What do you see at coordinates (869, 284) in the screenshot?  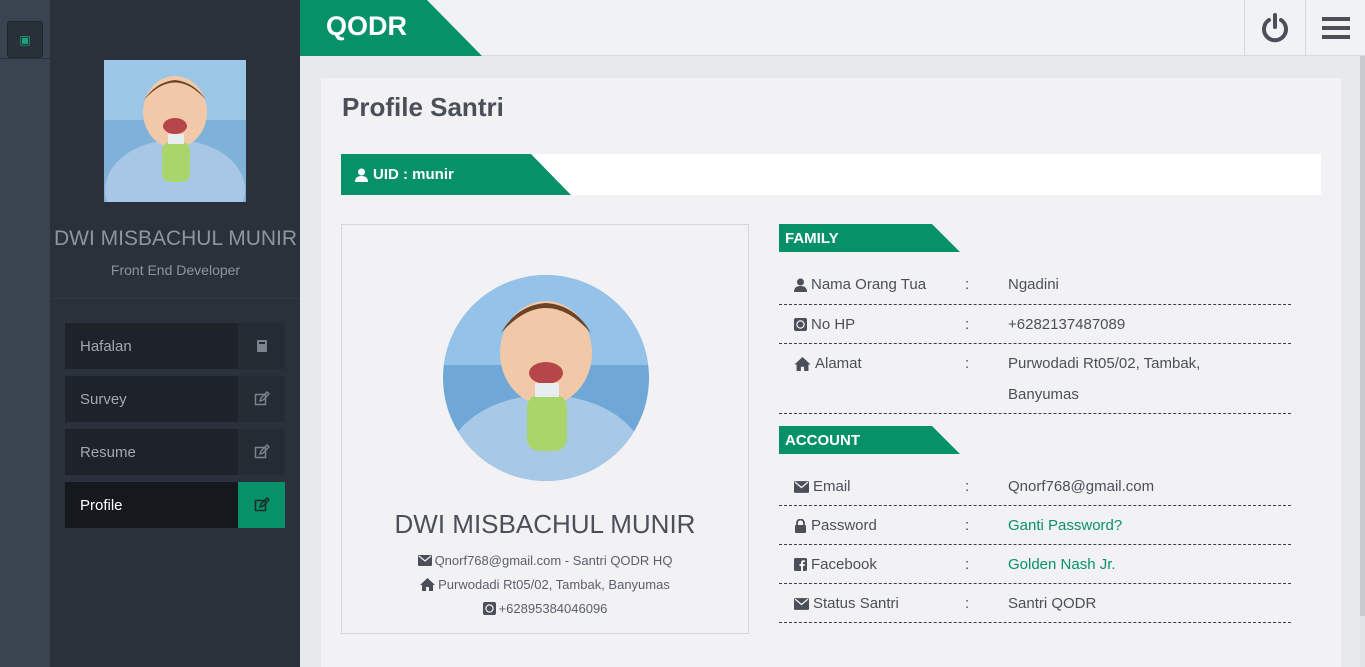 I see `row-label-text: Nama Orang Tua` at bounding box center [869, 284].